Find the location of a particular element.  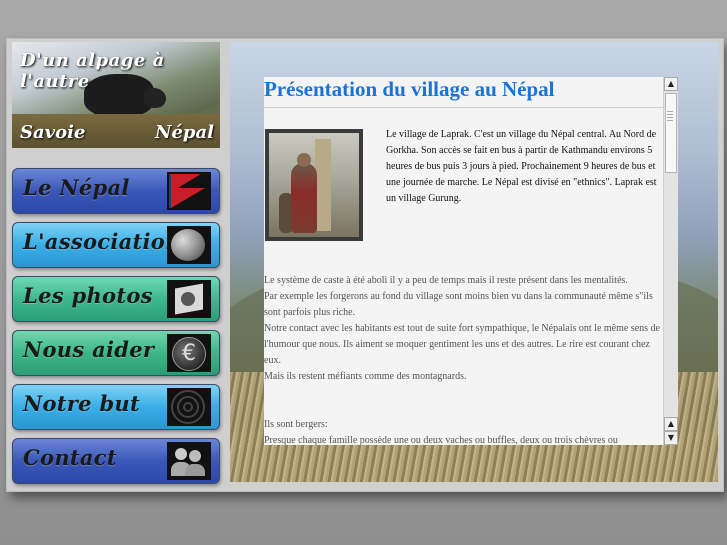

nav-association-button: L'association is located at coordinates (116, 245).